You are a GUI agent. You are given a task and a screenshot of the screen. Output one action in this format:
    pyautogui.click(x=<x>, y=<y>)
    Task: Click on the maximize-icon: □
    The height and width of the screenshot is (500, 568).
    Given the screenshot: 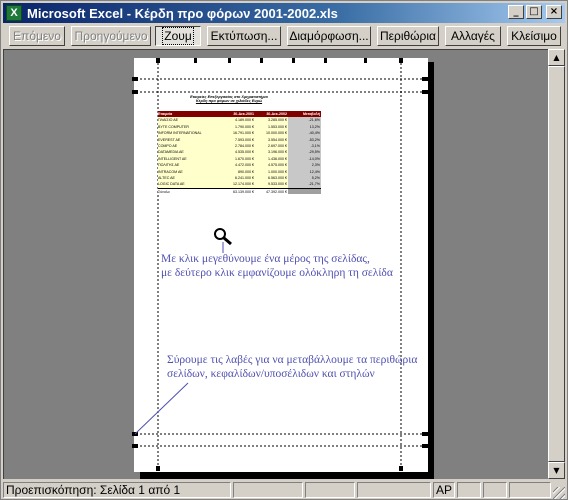 What is the action you would take?
    pyautogui.click(x=534, y=12)
    